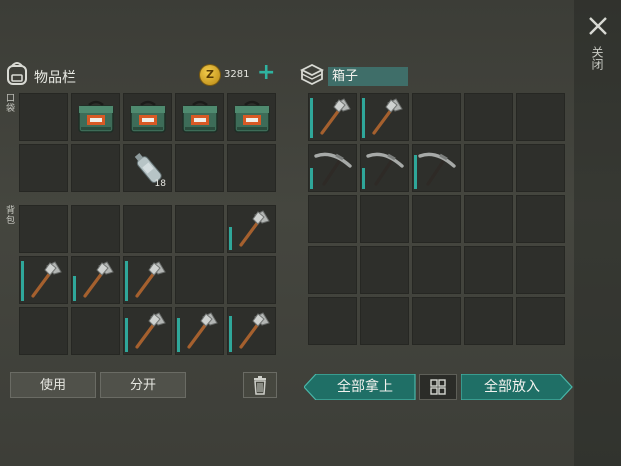 Image resolution: width=621 pixels, height=466 pixels. What do you see at coordinates (312, 74) in the screenshot?
I see `box-icon` at bounding box center [312, 74].